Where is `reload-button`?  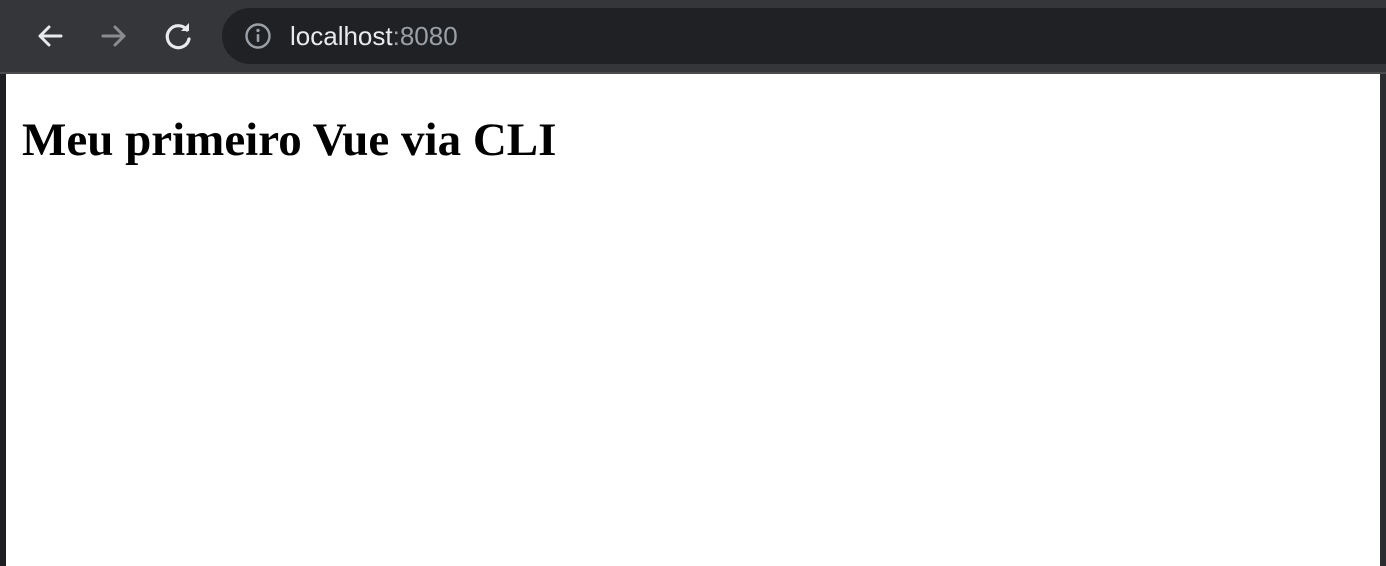
reload-button is located at coordinates (178, 36).